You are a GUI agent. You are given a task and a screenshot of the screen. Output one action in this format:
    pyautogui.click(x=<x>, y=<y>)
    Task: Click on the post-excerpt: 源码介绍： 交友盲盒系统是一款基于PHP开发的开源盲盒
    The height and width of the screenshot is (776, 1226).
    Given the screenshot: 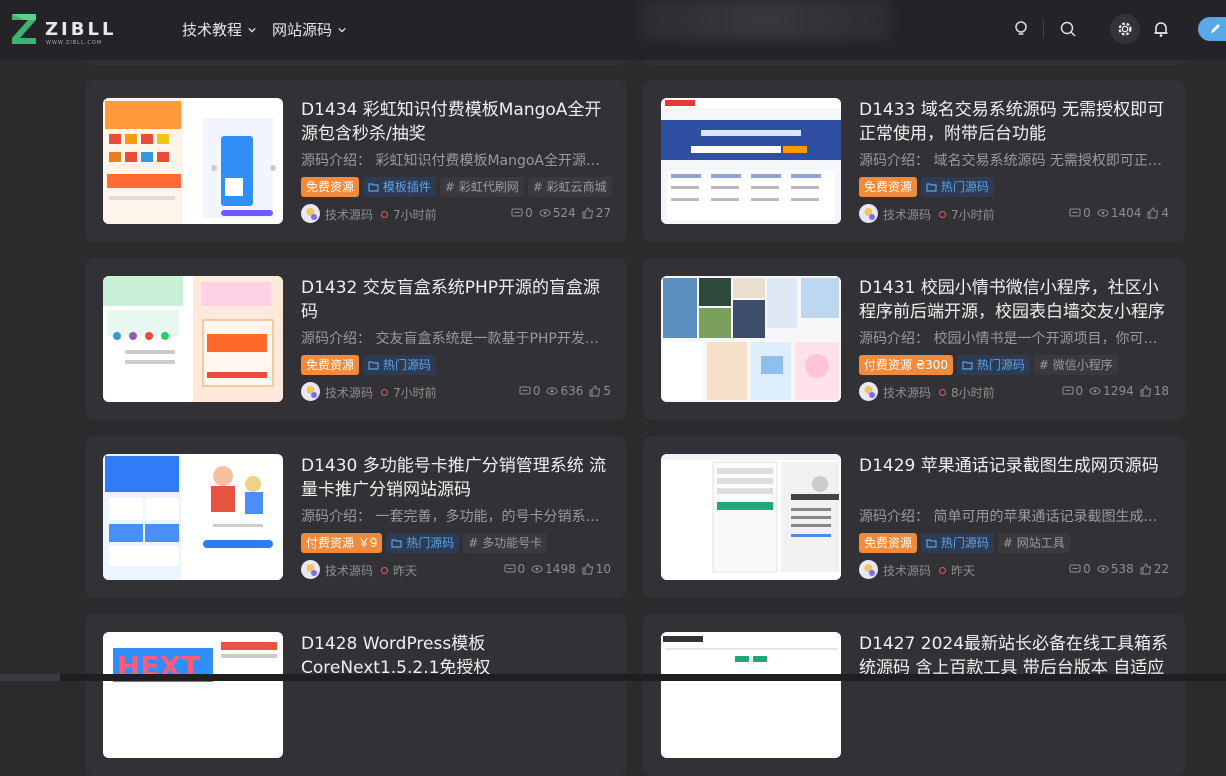 What is the action you would take?
    pyautogui.click(x=456, y=339)
    